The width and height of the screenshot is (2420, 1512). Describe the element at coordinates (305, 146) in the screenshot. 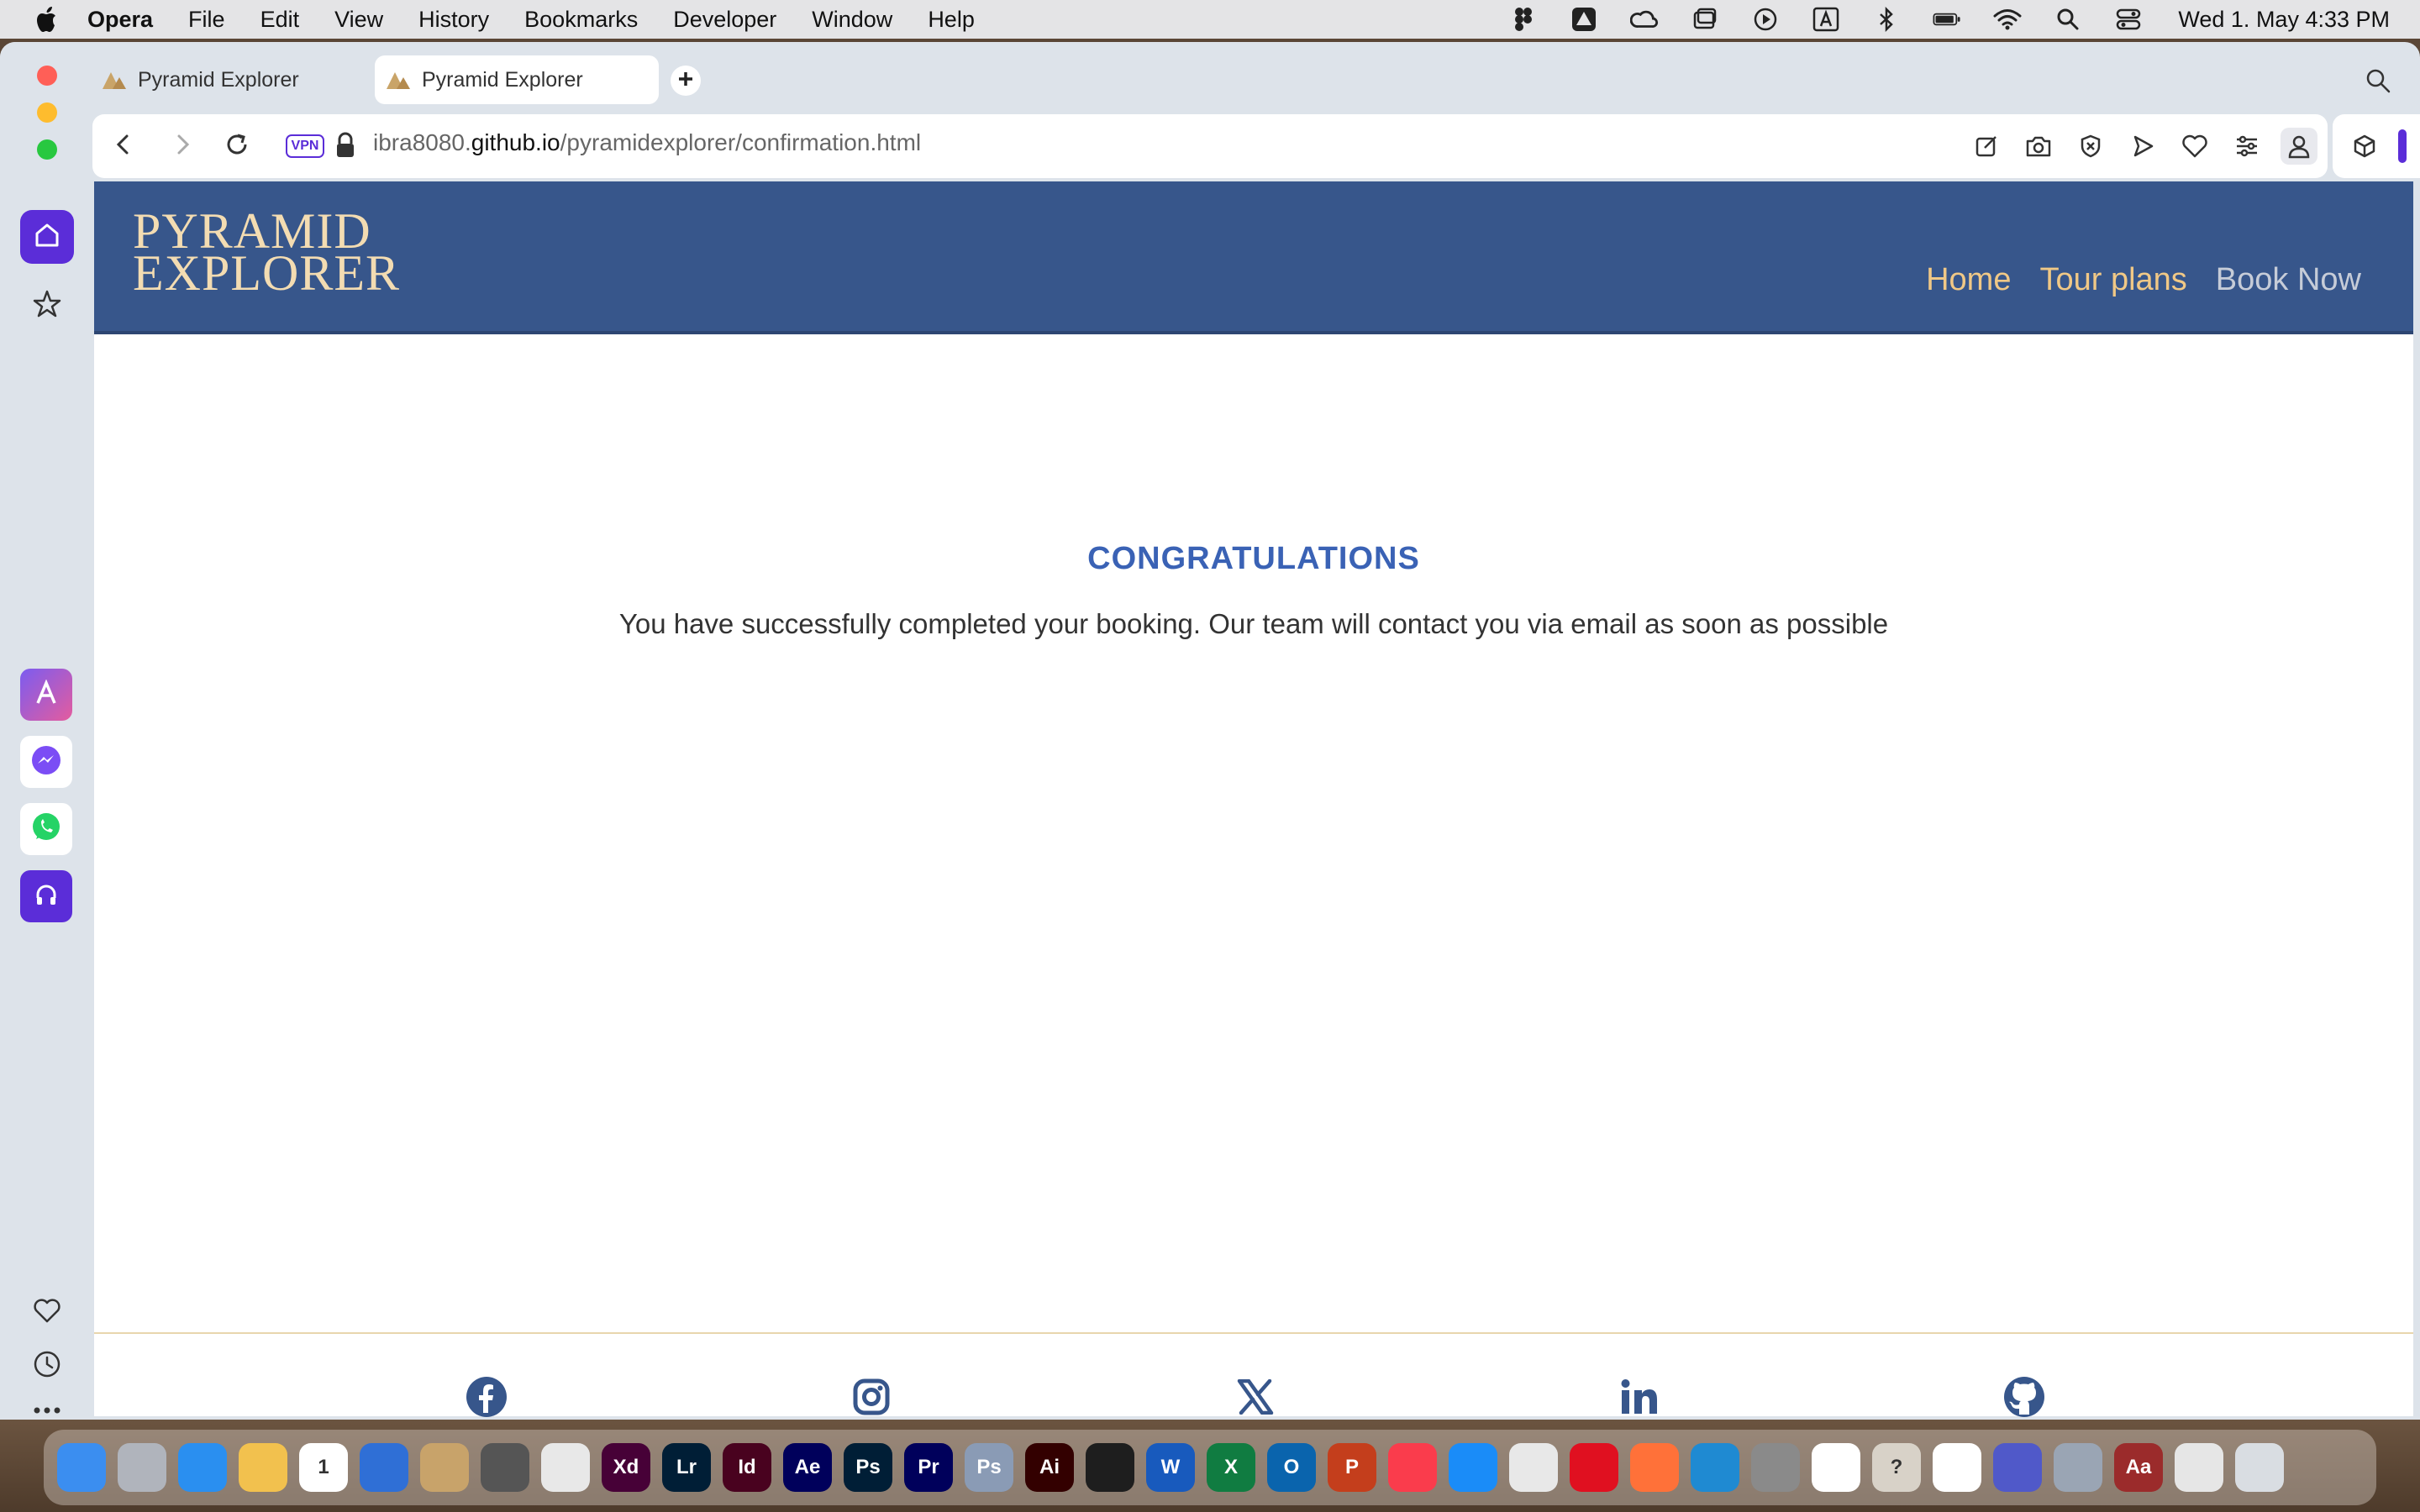

I see `vpn-badge: VPN` at that location.